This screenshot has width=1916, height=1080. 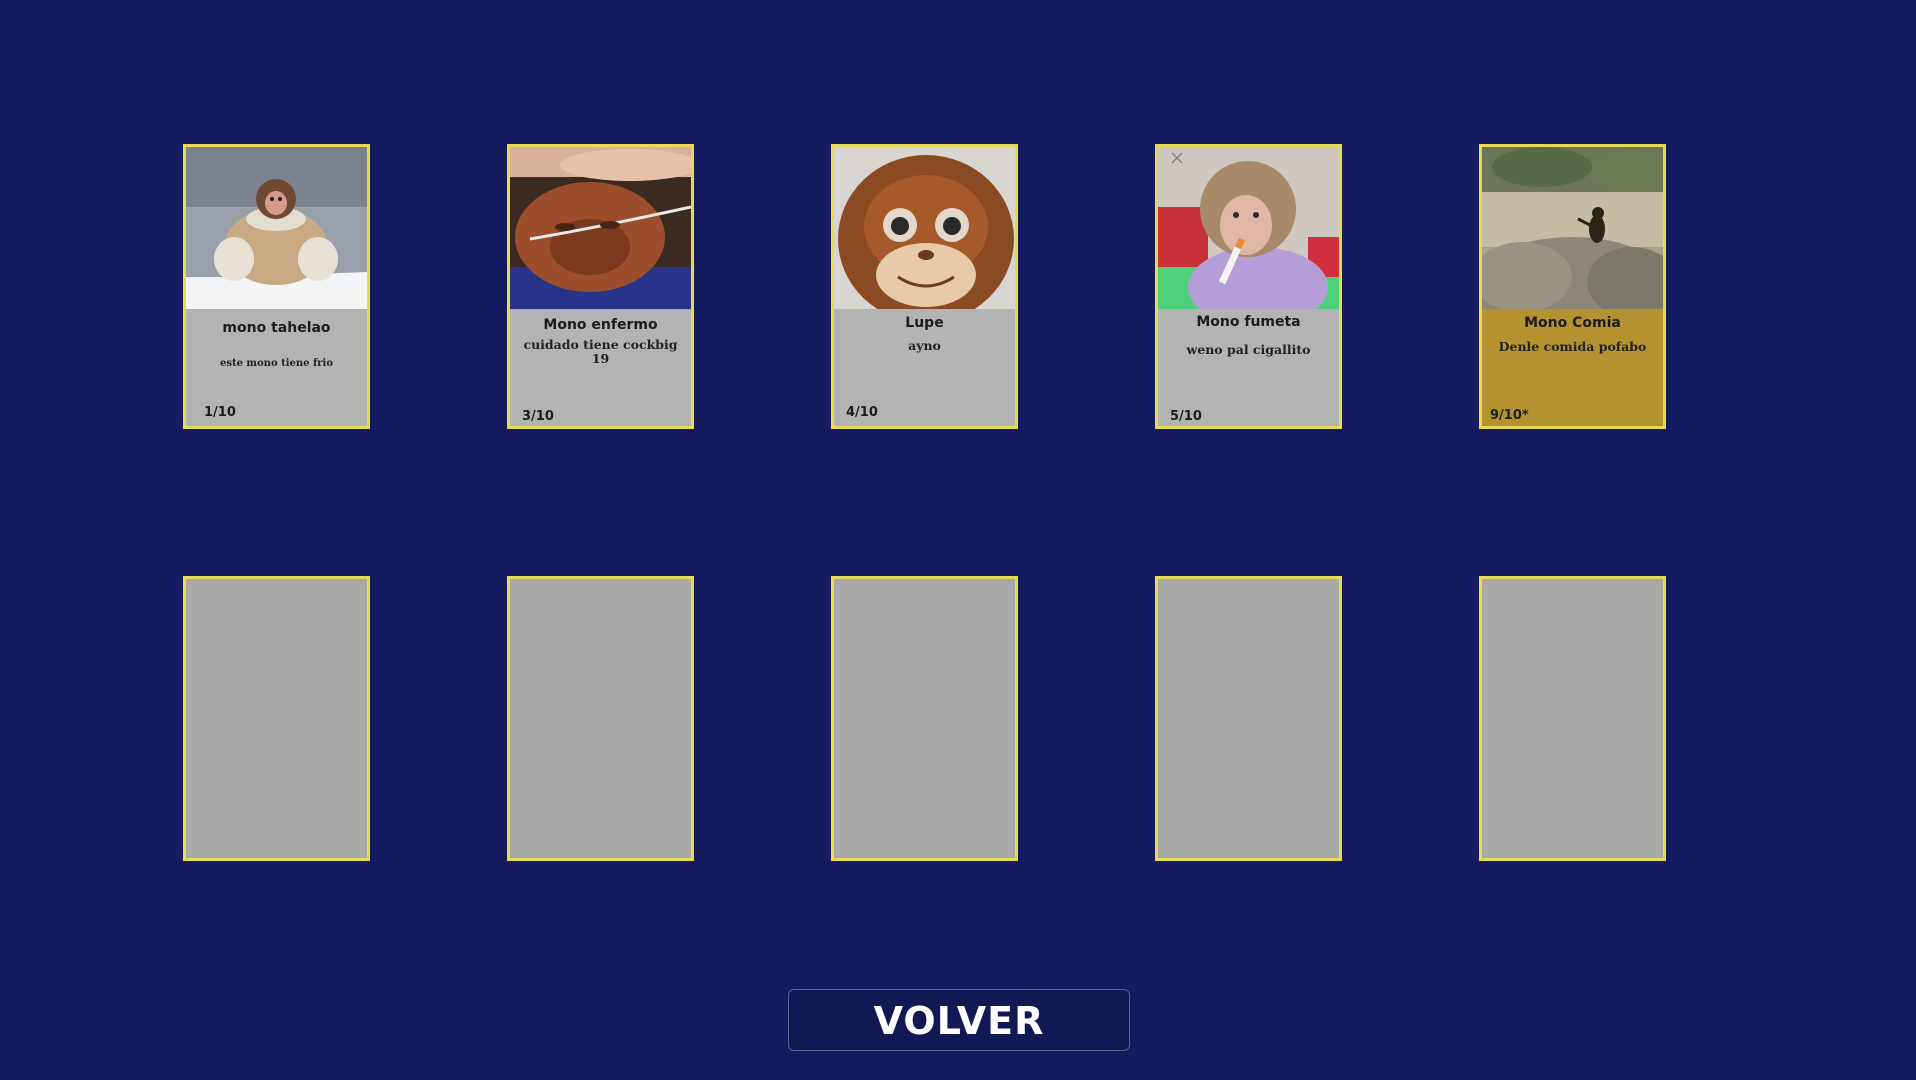 I want to click on plush-monkey-photo, so click(x=924, y=228).